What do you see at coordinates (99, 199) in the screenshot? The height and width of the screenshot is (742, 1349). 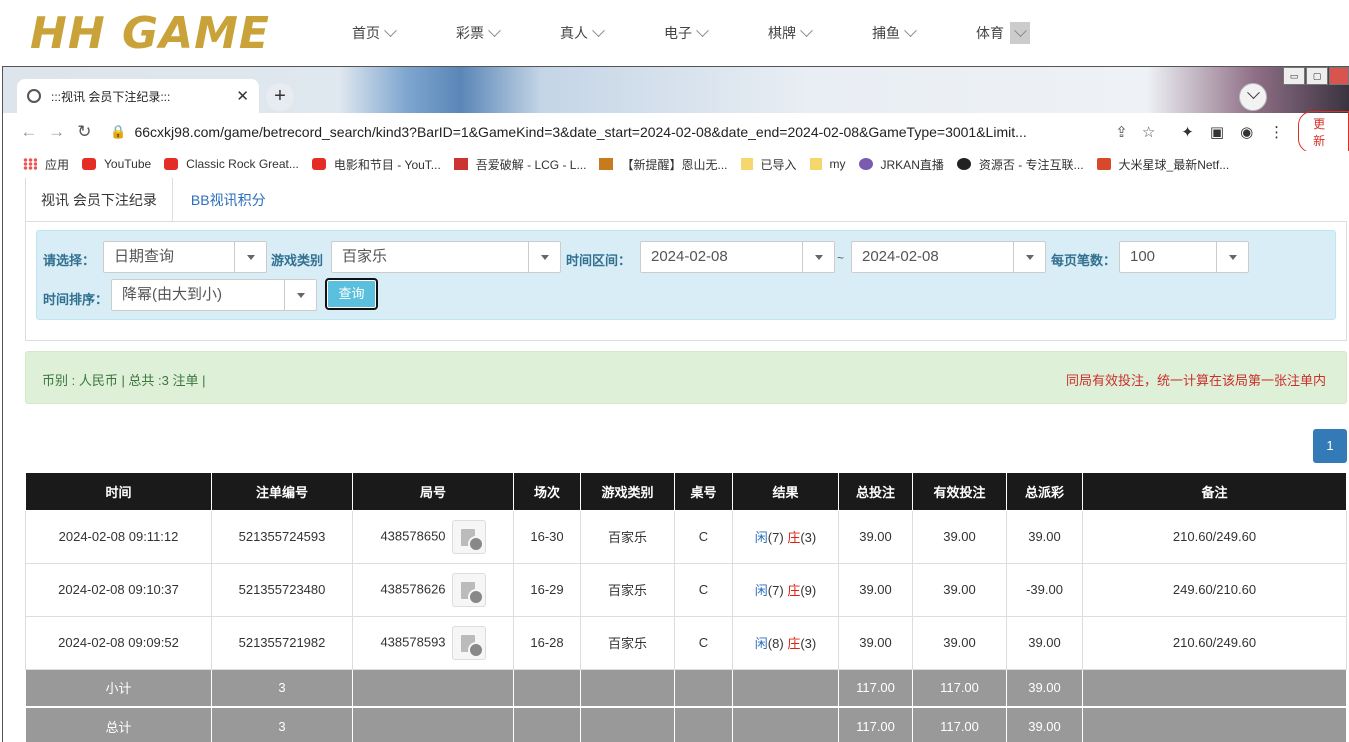 I see `tab-bet-records: 视讯 会员下注纪录` at bounding box center [99, 199].